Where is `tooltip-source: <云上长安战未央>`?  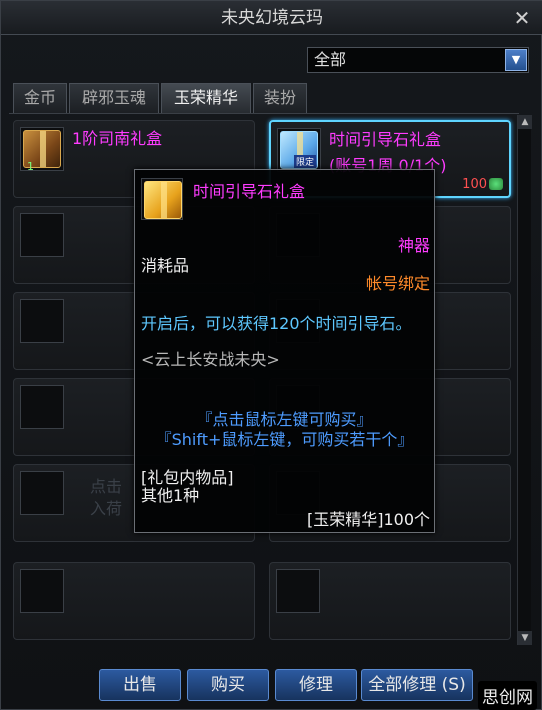 tooltip-source: <云上长安战未央> is located at coordinates (210, 359).